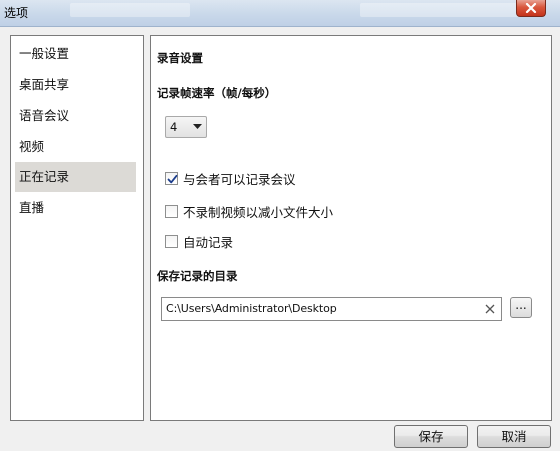 This screenshot has height=451, width=560. Describe the element at coordinates (197, 276) in the screenshot. I see `save-directory-label: 保存记录的目录` at that location.